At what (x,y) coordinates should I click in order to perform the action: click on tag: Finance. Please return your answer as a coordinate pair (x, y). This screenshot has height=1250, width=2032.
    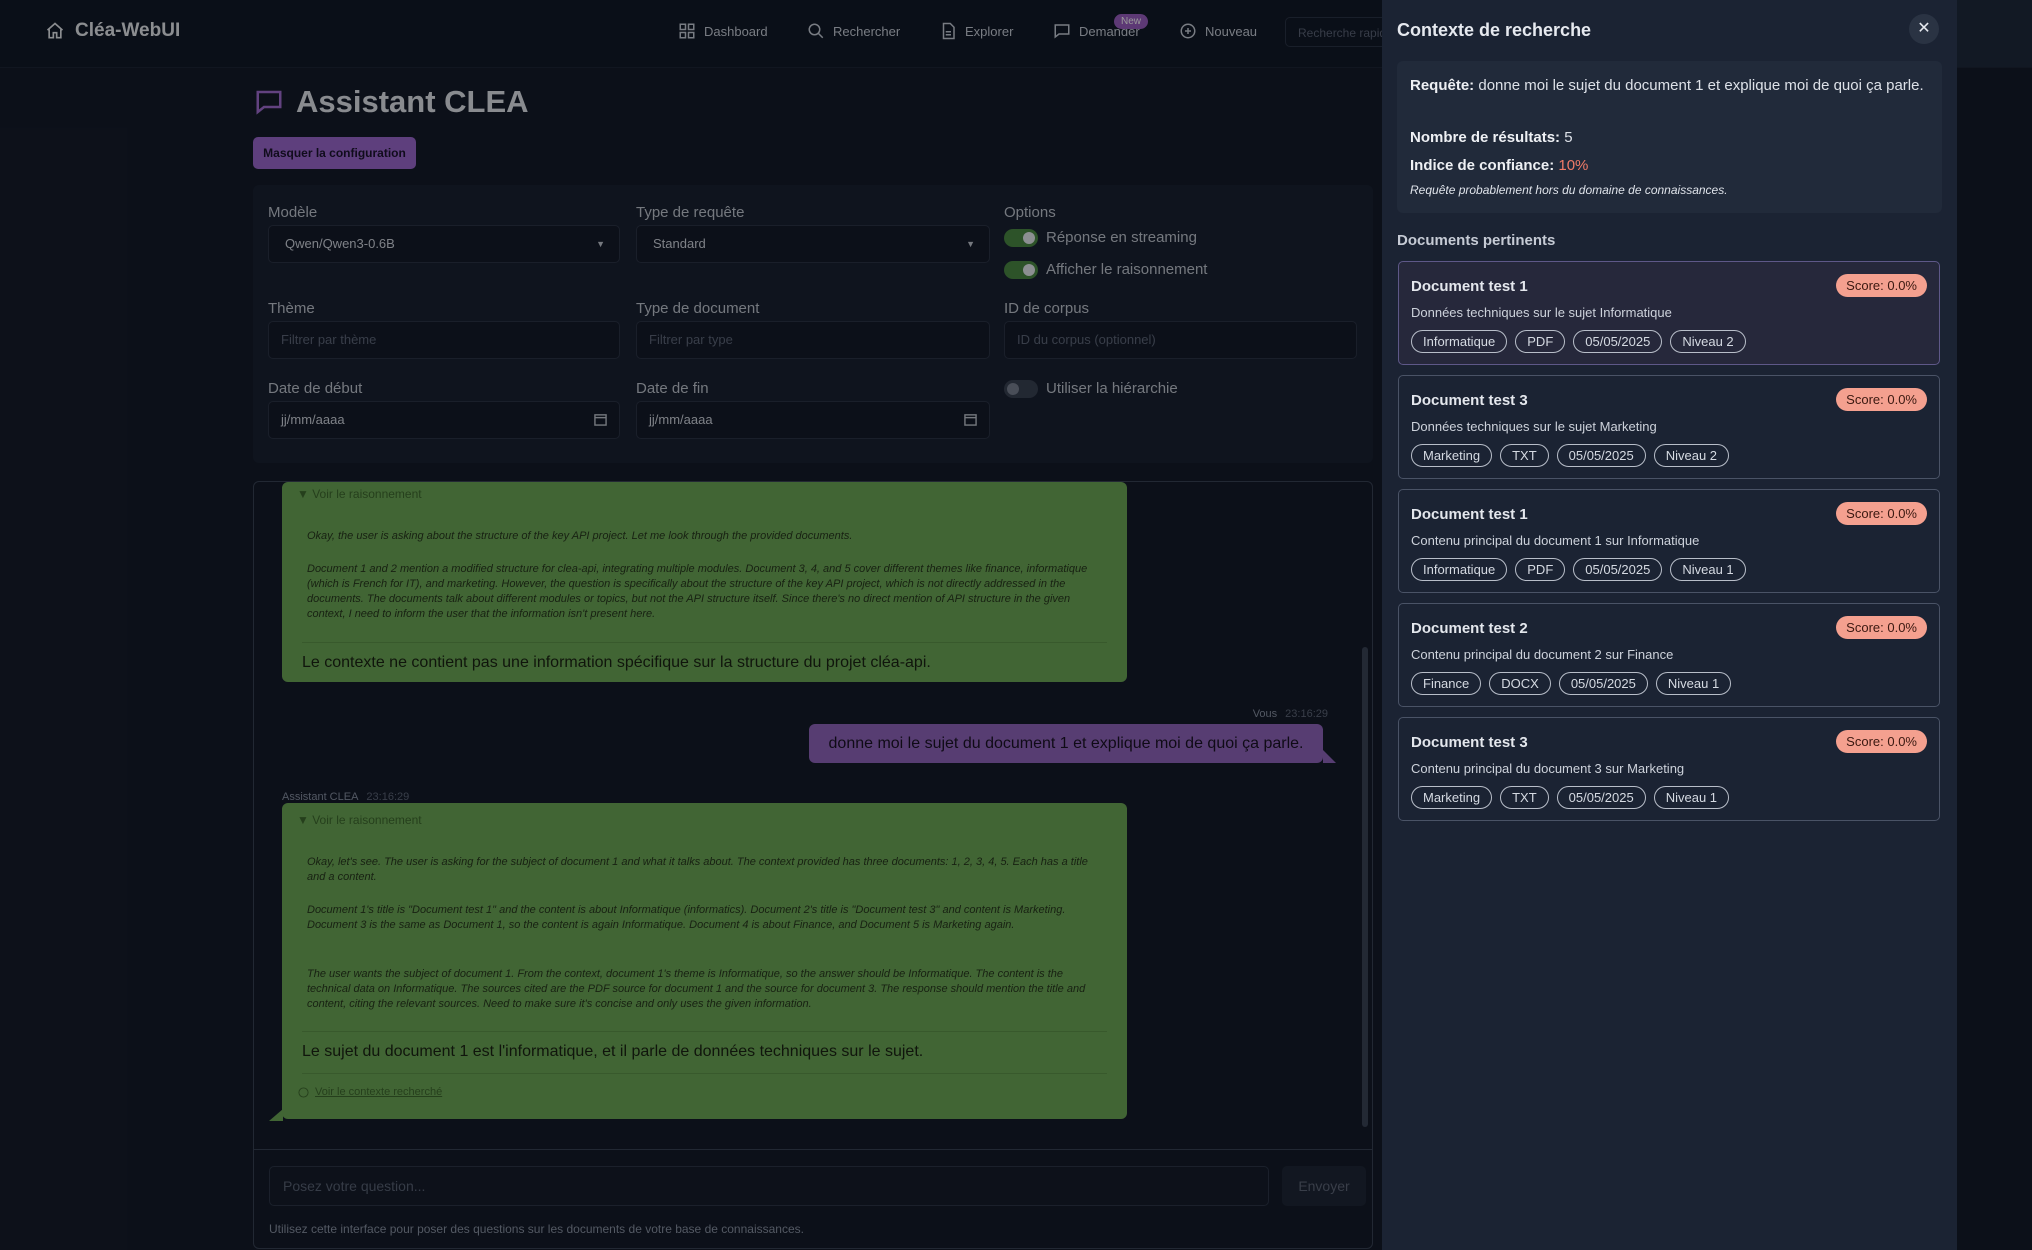
    Looking at the image, I should click on (1446, 683).